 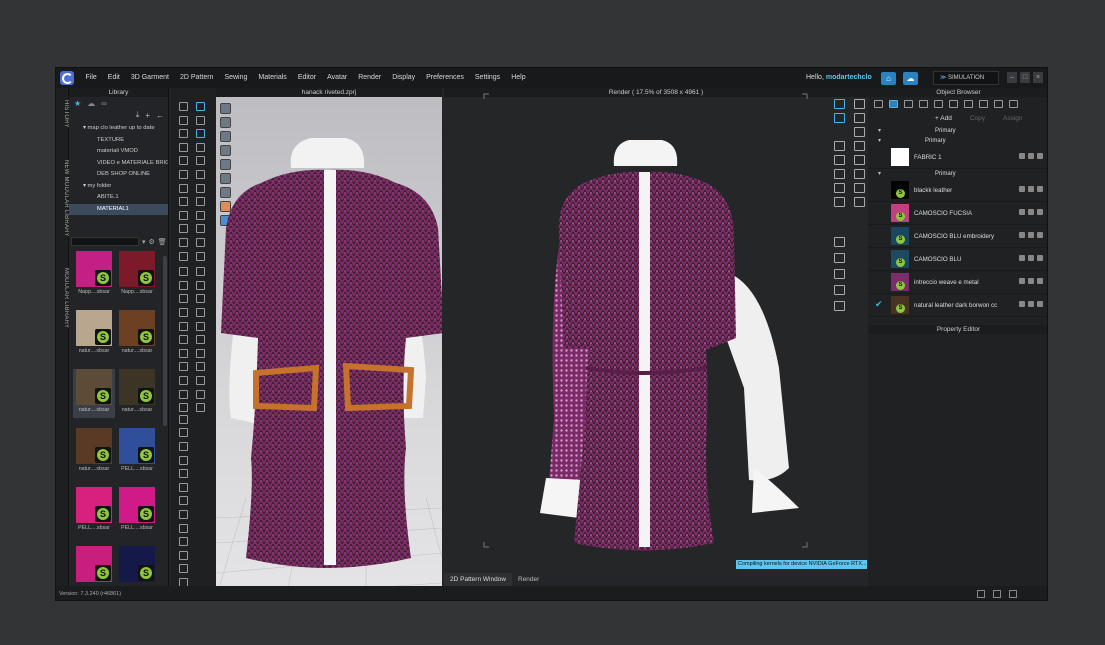 I want to click on close-icon: ×, so click(x=1038, y=77).